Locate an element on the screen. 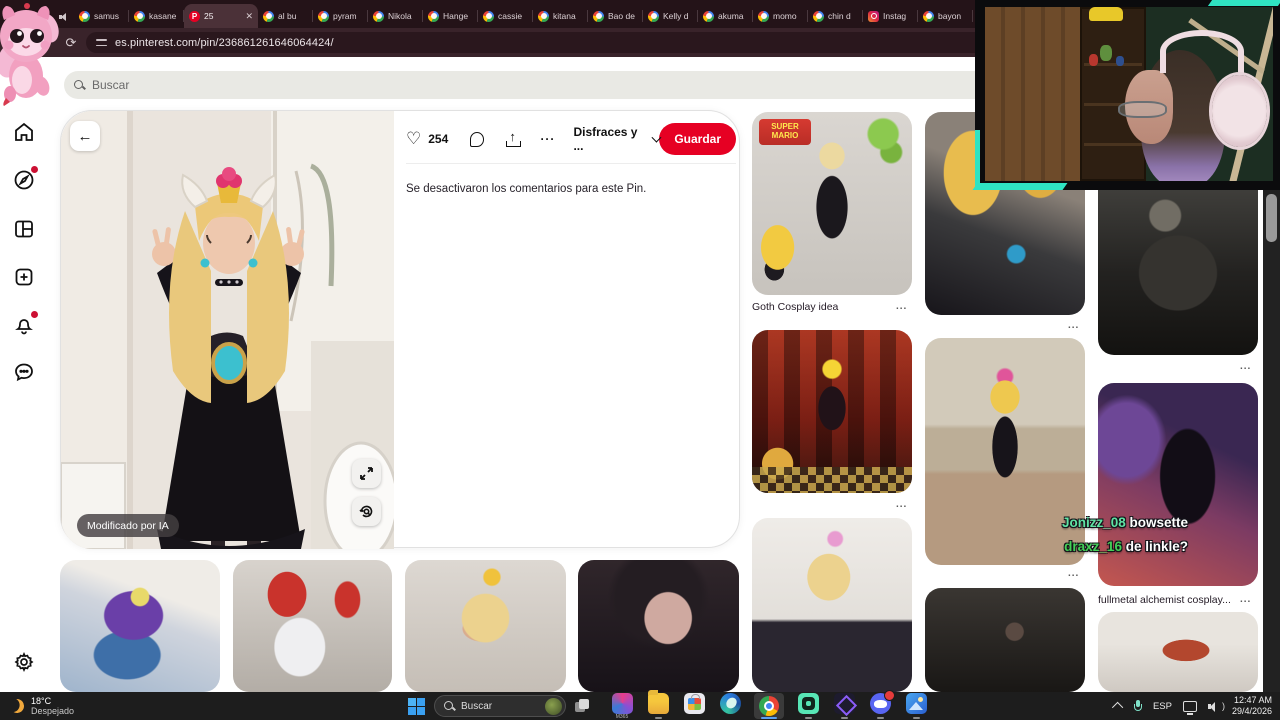 The height and width of the screenshot is (720, 1280). home-icon is located at coordinates (24, 132).